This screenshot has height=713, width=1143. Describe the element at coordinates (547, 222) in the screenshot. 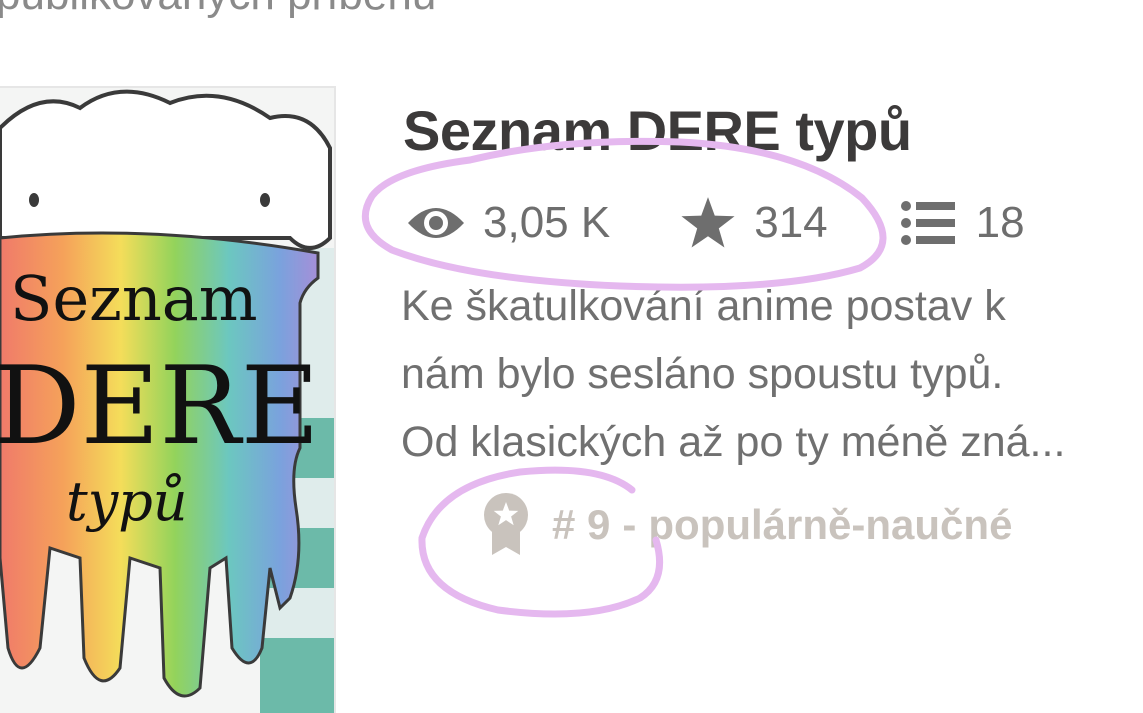

I see `reads-count: 3,05 K` at that location.